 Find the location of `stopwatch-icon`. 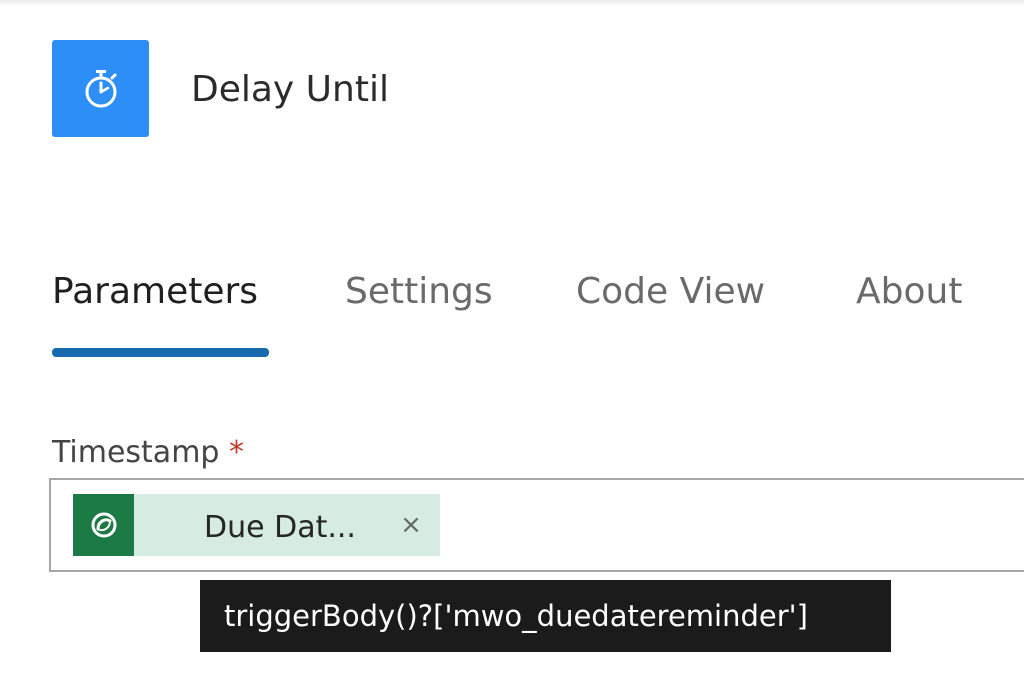

stopwatch-icon is located at coordinates (100, 88).